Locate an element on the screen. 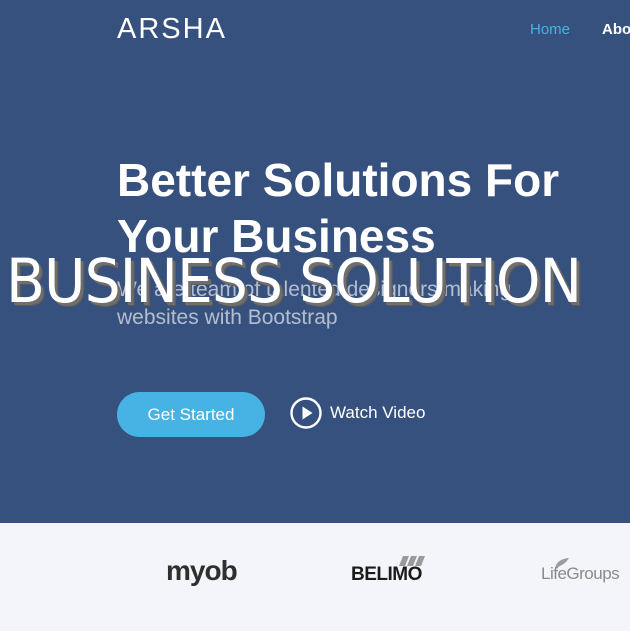  nav-home: Home is located at coordinates (550, 29).